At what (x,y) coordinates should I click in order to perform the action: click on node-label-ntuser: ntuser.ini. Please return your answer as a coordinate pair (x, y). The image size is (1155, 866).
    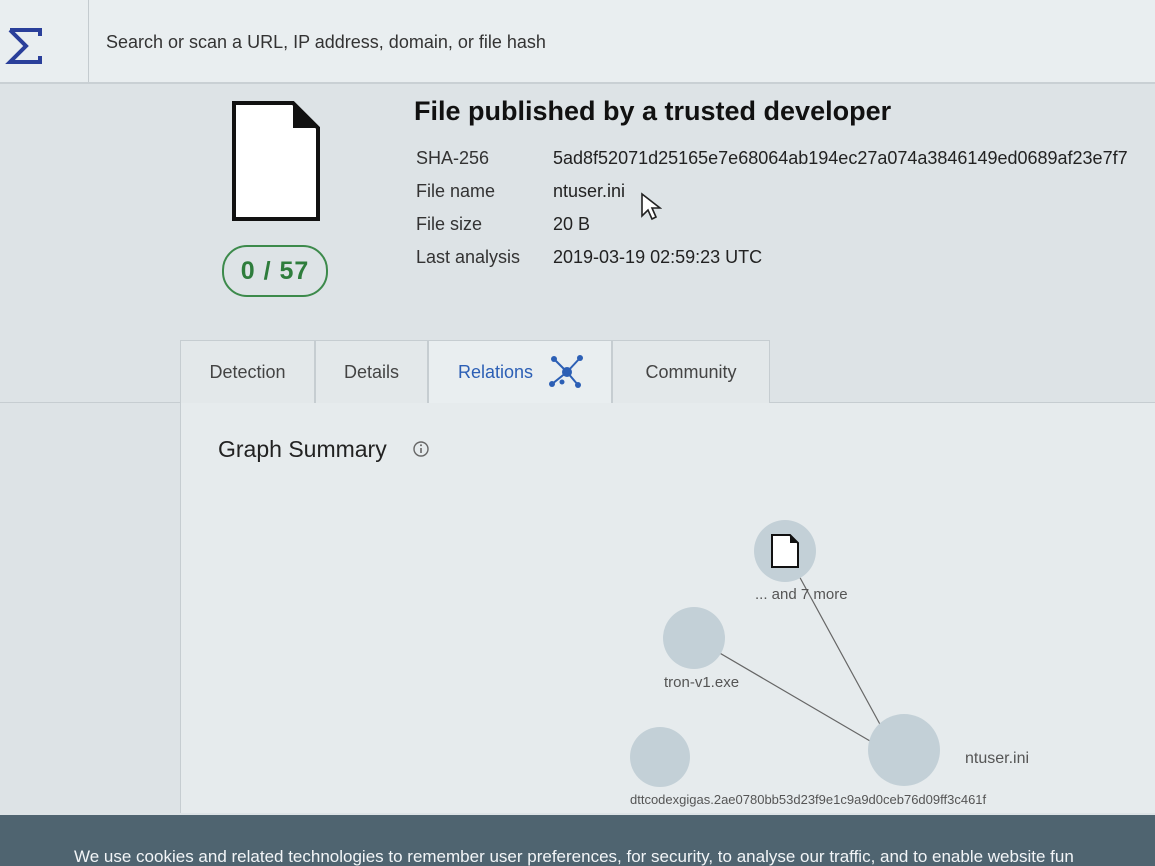
    Looking at the image, I should click on (997, 758).